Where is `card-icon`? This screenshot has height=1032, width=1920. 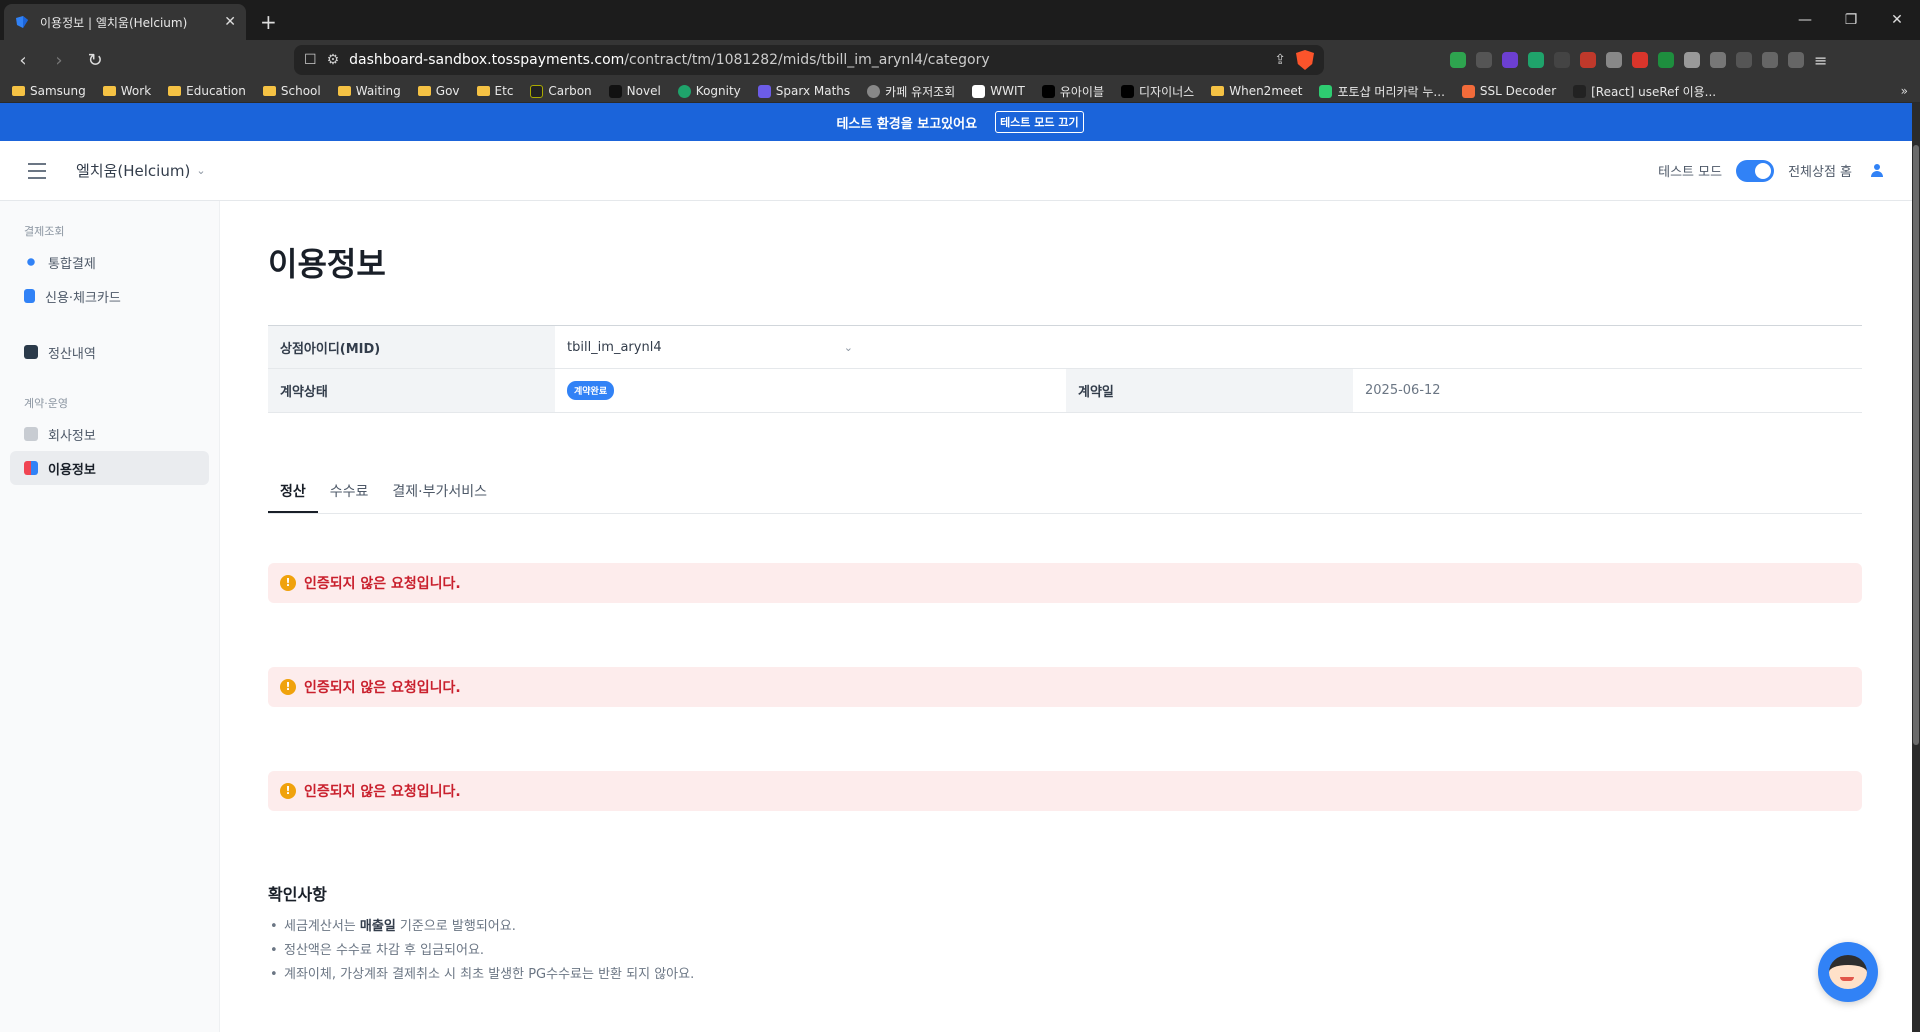
card-icon is located at coordinates (29, 296).